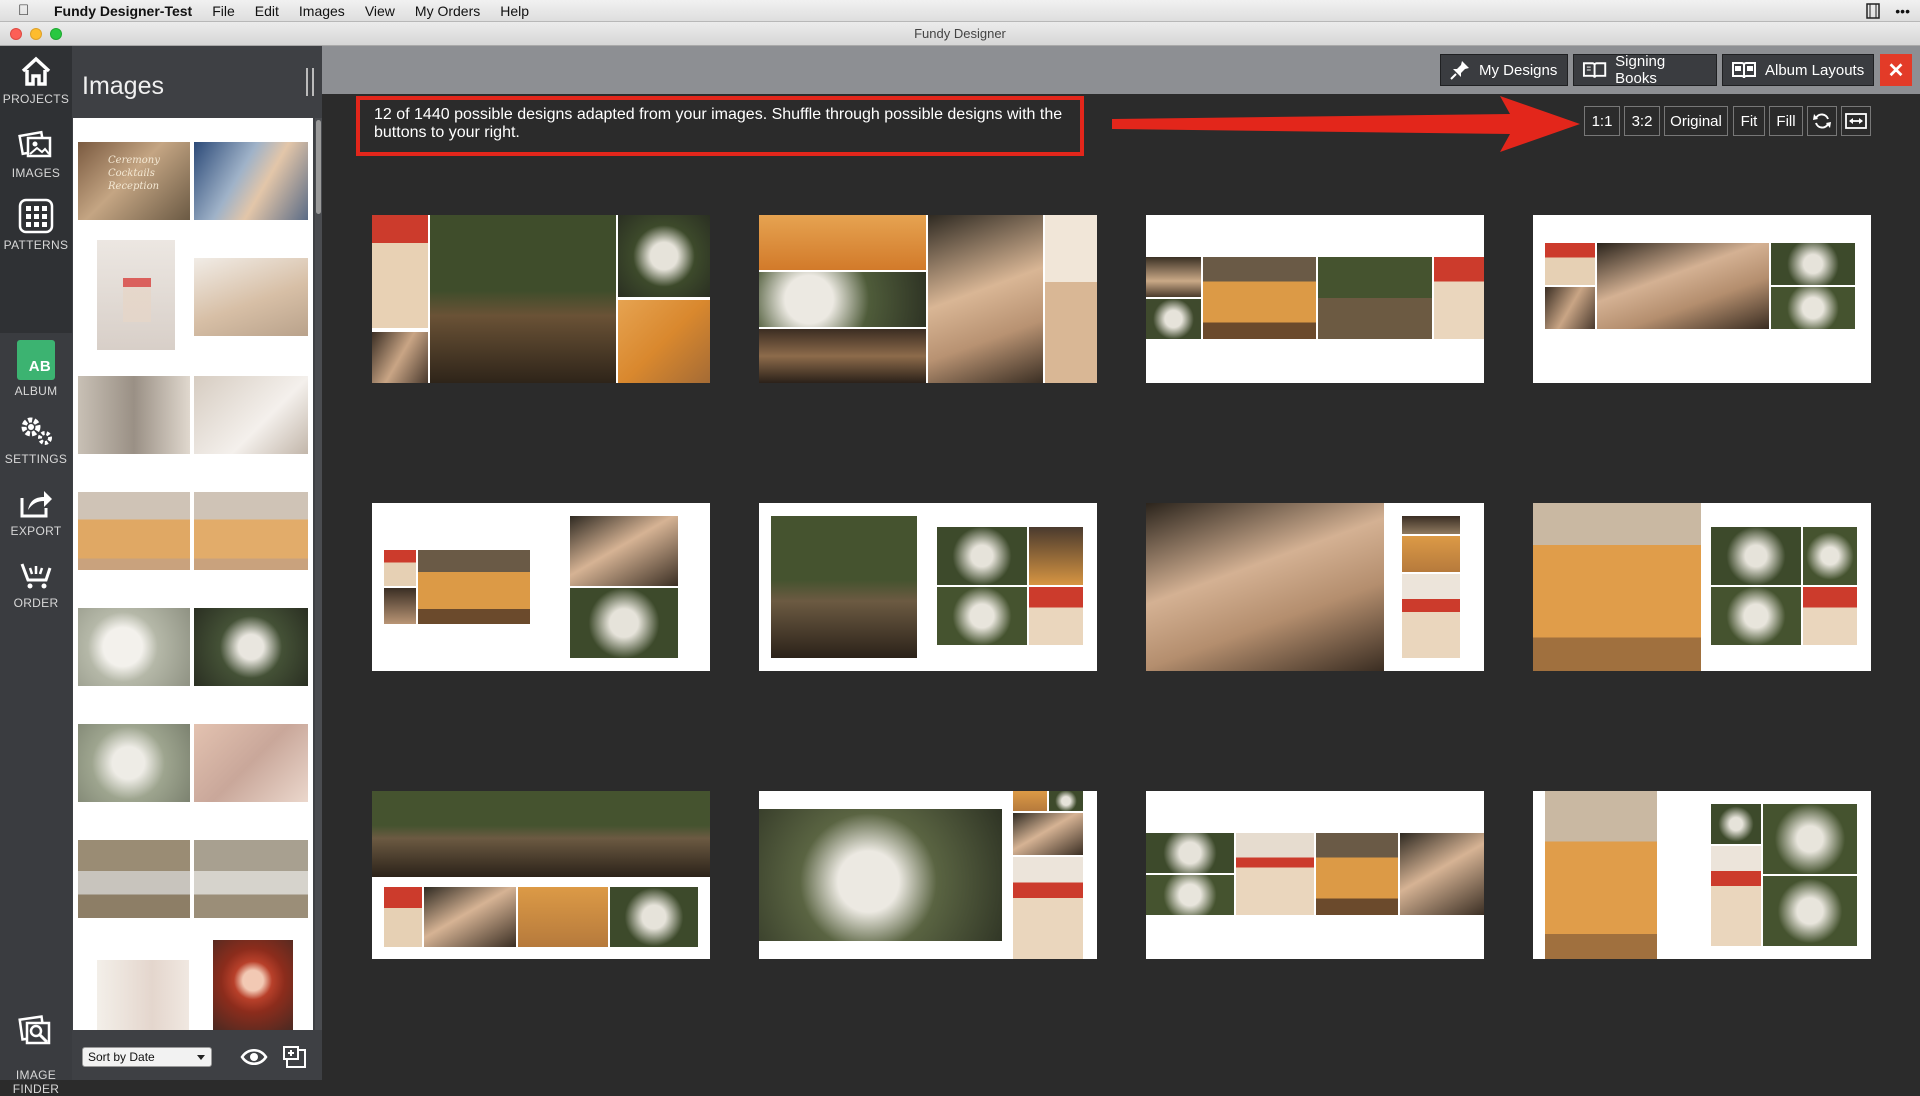  I want to click on ratio-3-2-button: 3:2, so click(1642, 121).